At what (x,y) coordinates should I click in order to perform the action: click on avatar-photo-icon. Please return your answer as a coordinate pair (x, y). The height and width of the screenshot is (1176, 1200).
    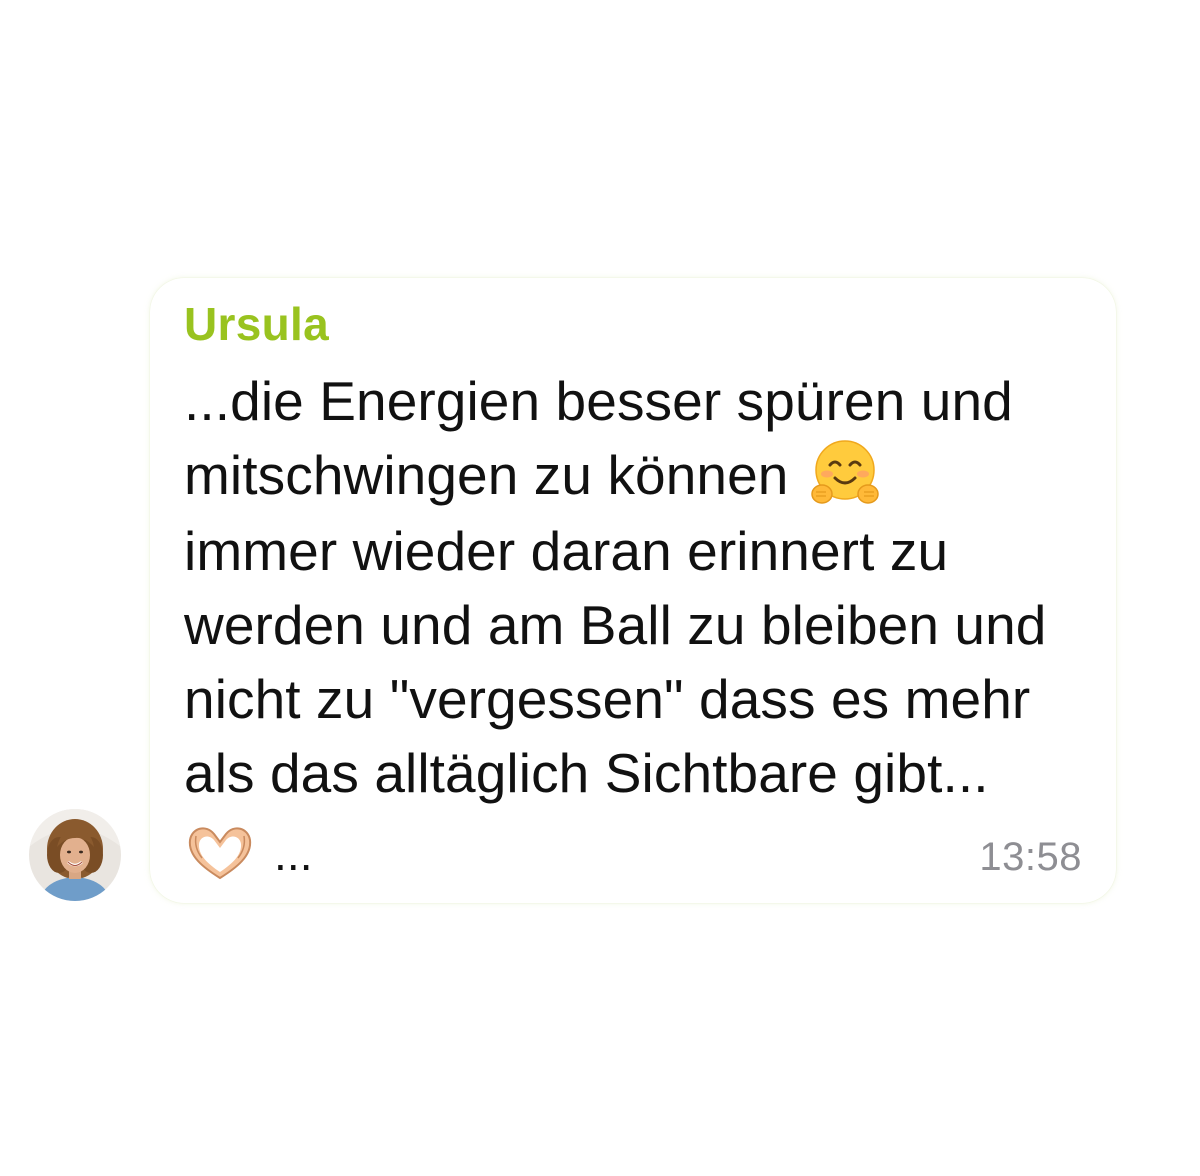
    Looking at the image, I should click on (75, 855).